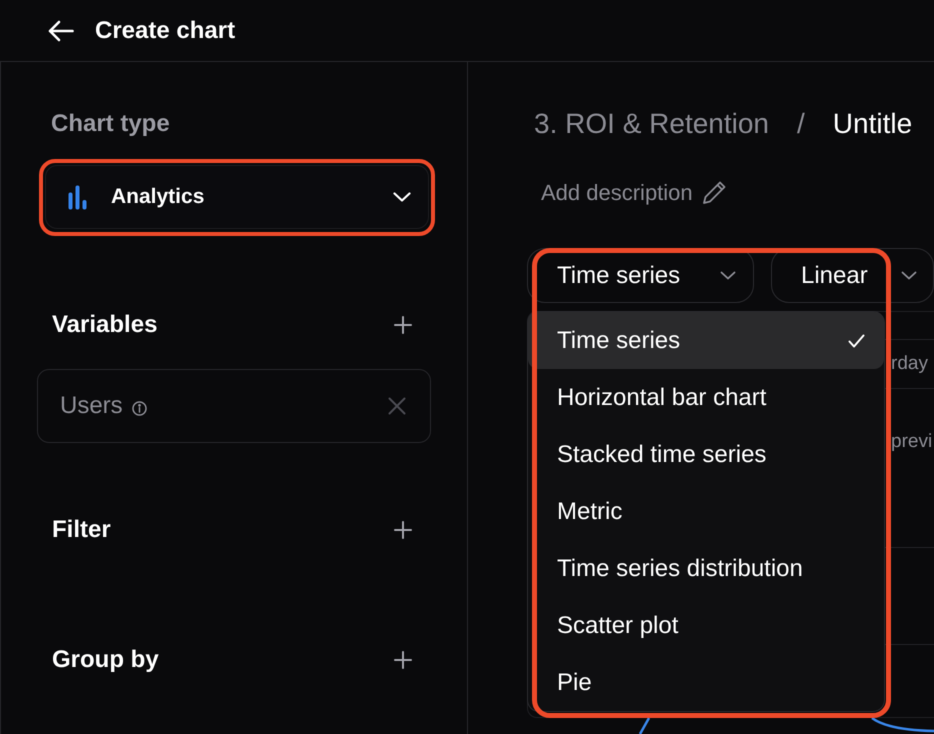 Image resolution: width=934 pixels, height=734 pixels. Describe the element at coordinates (234, 406) in the screenshot. I see `variable-chip: Users` at that location.